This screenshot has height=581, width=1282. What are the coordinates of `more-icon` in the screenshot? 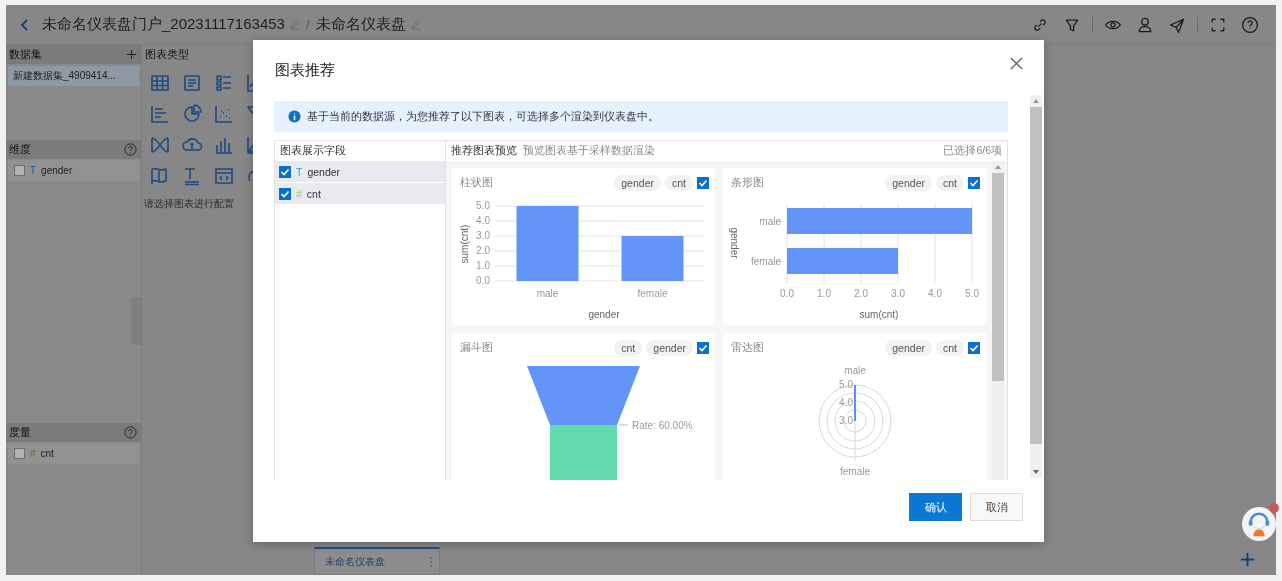 It's located at (431, 561).